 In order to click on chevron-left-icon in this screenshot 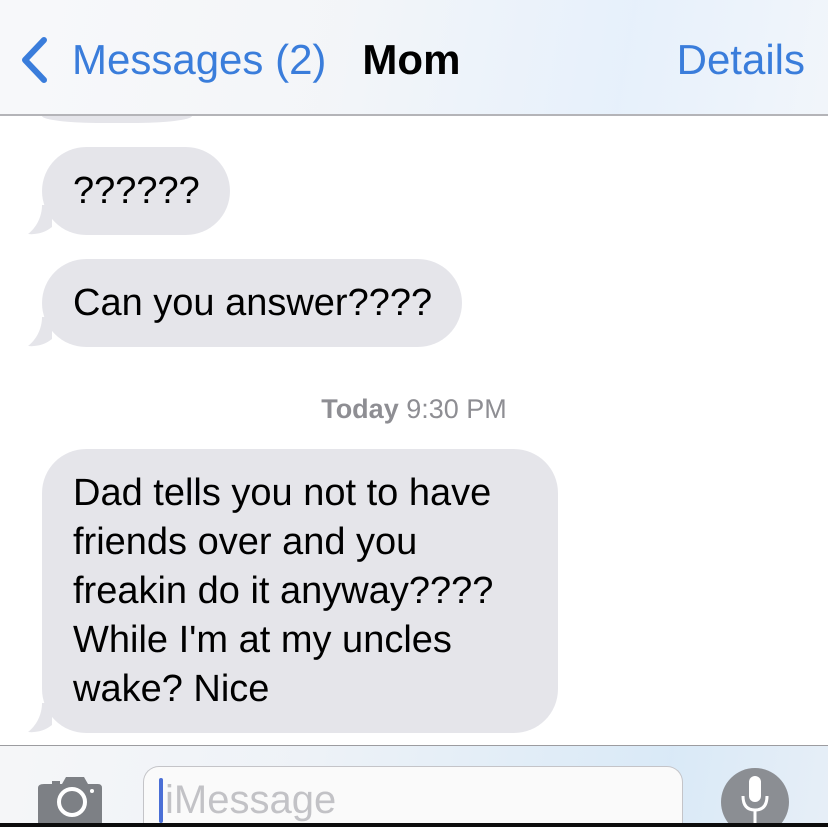, I will do `click(34, 60)`.